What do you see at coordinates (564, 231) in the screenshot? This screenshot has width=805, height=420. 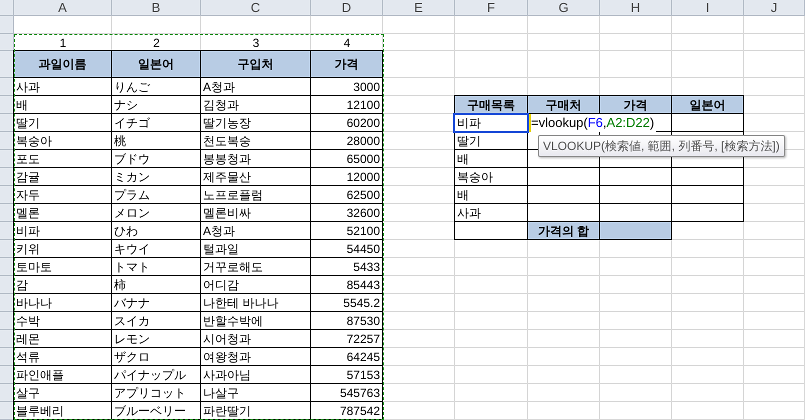 I see `total-label: 가격의 합` at bounding box center [564, 231].